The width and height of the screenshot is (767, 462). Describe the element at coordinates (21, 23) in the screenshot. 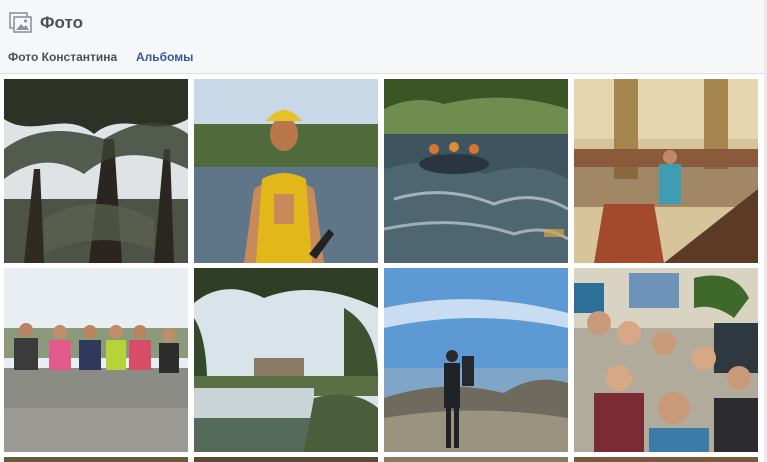

I see `photos-icon` at that location.